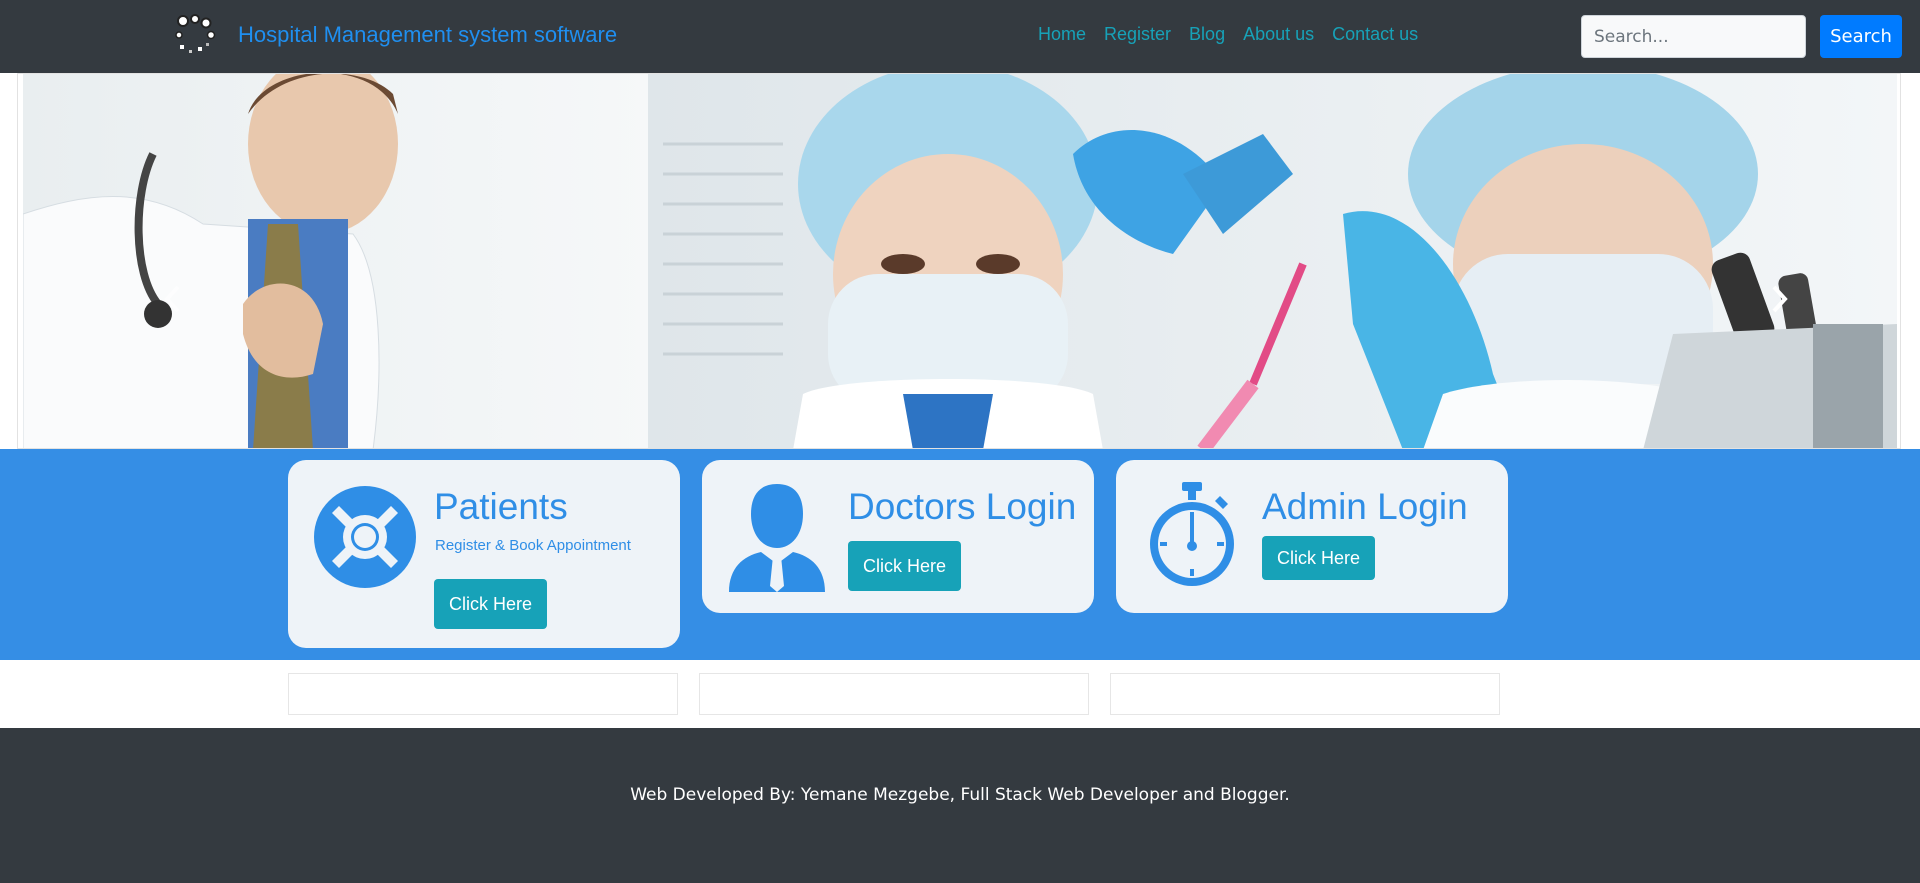  I want to click on carousel-prev-icon, so click(173, 299).